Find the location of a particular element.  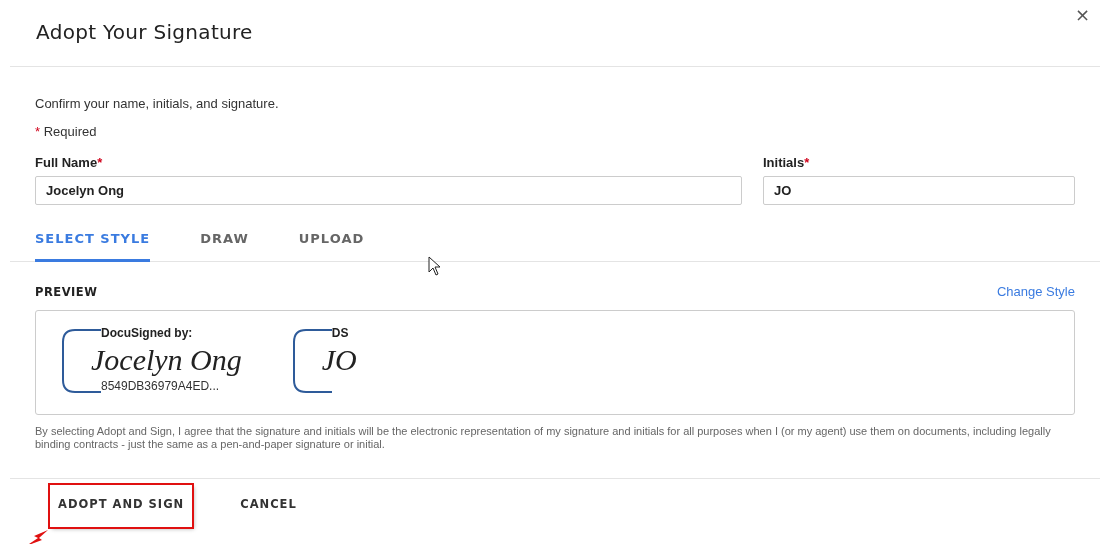

dialog-title: Adopt Your Signature is located at coordinates (144, 32).